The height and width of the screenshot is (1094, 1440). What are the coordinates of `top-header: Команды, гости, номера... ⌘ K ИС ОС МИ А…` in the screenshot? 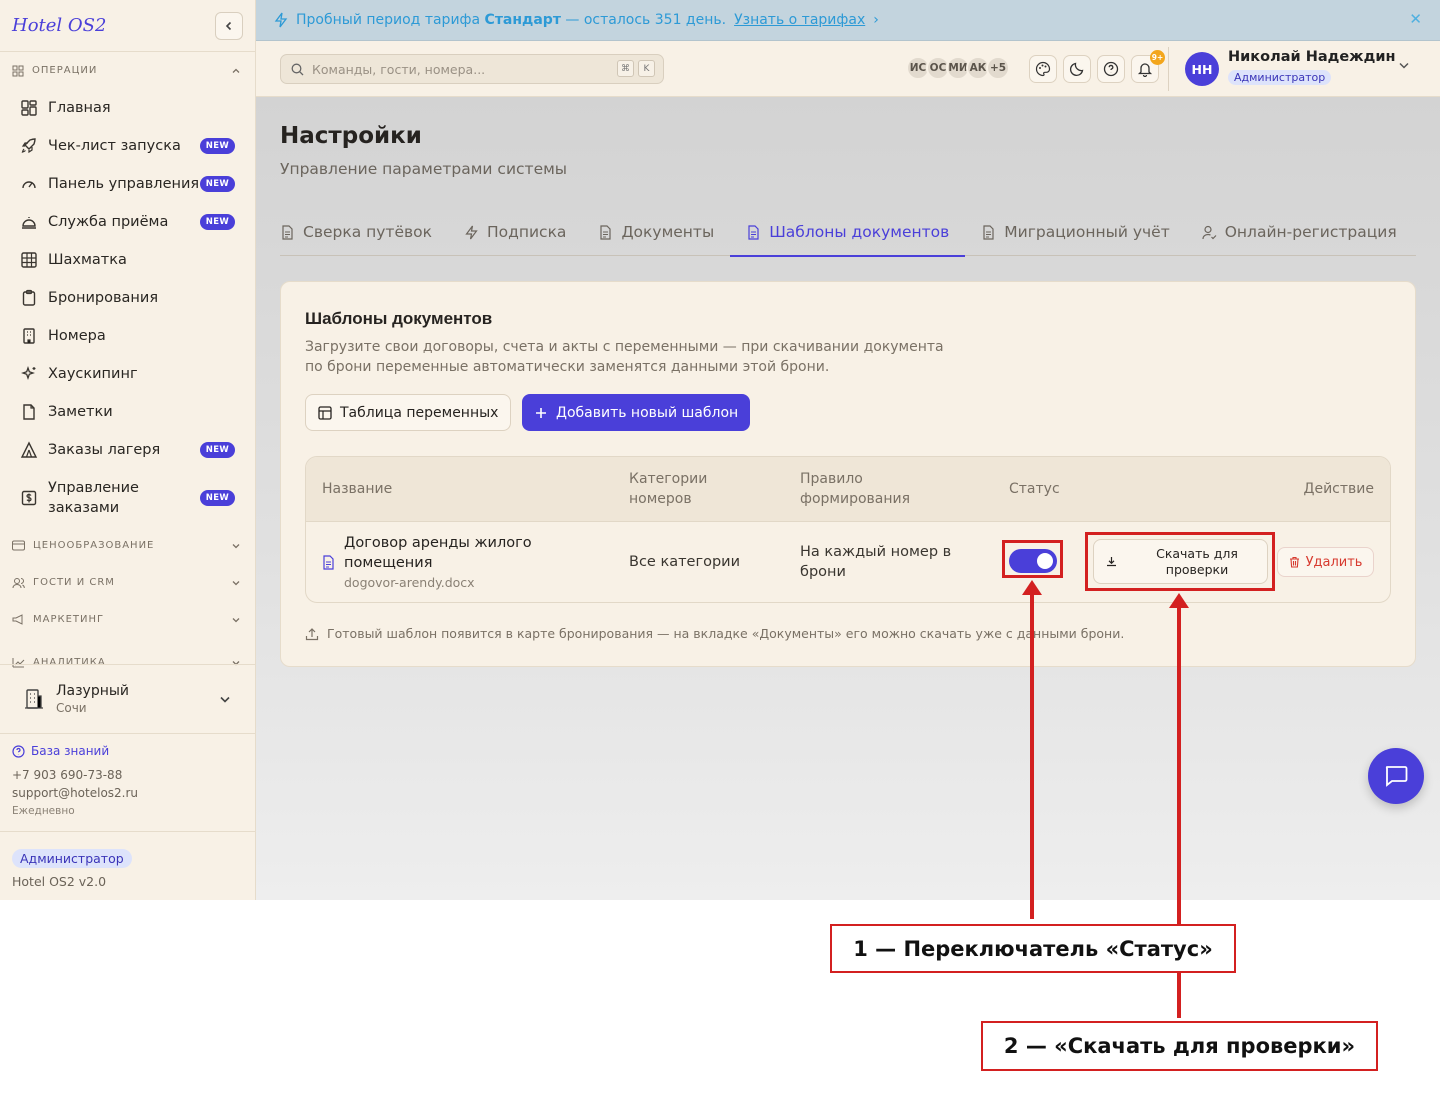 It's located at (848, 69).